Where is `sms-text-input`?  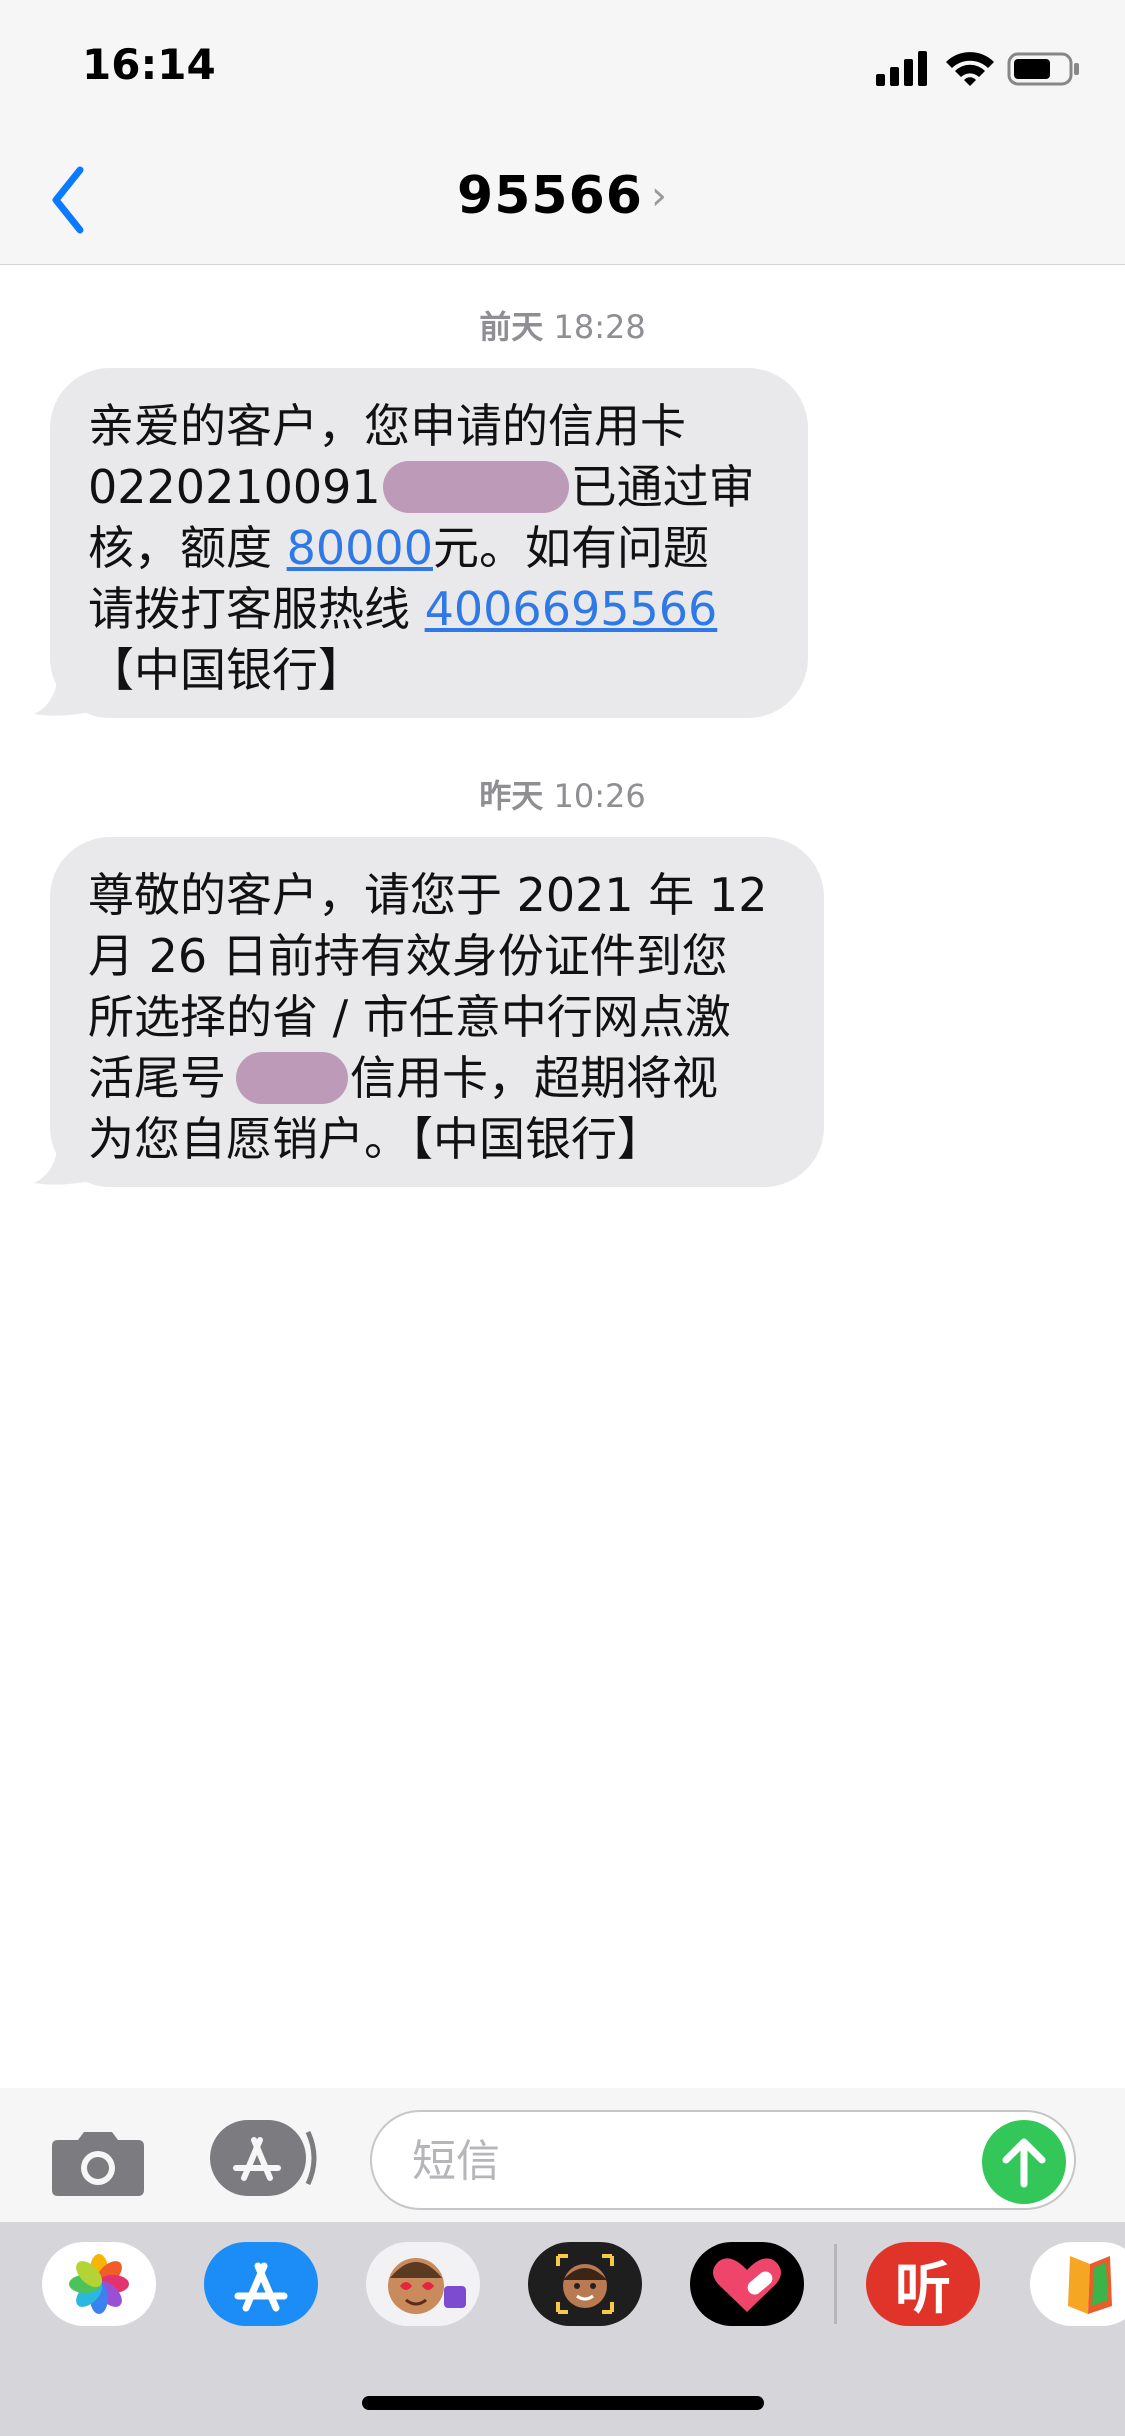 sms-text-input is located at coordinates (692, 2161).